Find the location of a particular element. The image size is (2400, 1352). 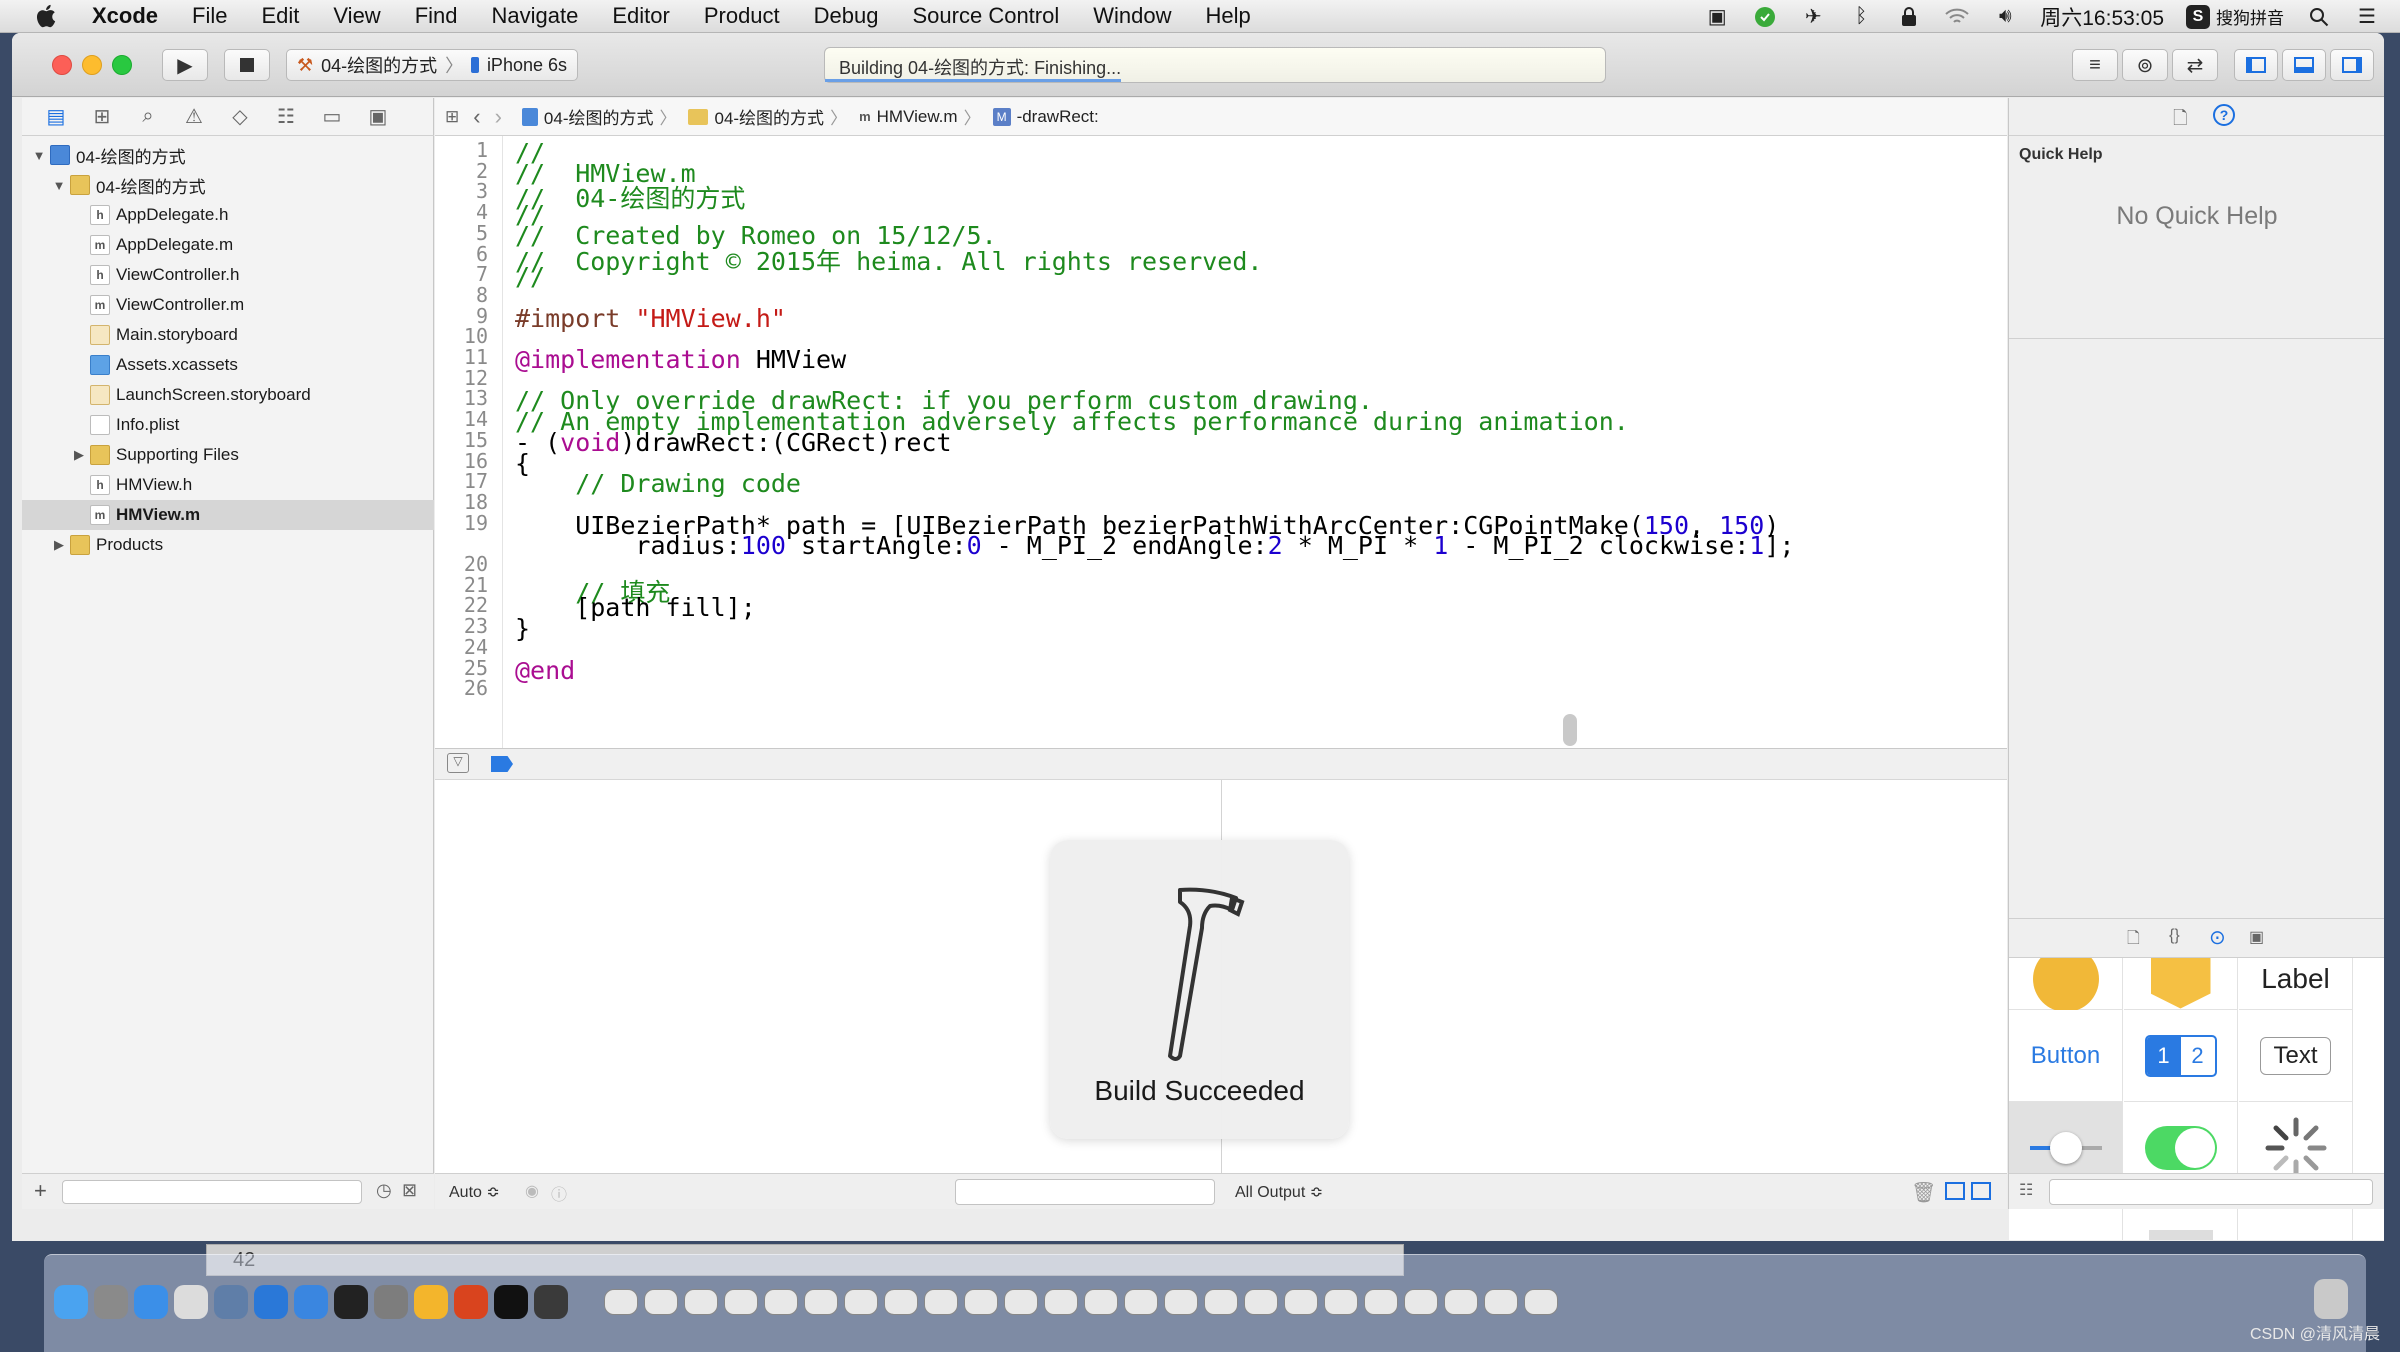

lock-icon is located at coordinates (1909, 17).